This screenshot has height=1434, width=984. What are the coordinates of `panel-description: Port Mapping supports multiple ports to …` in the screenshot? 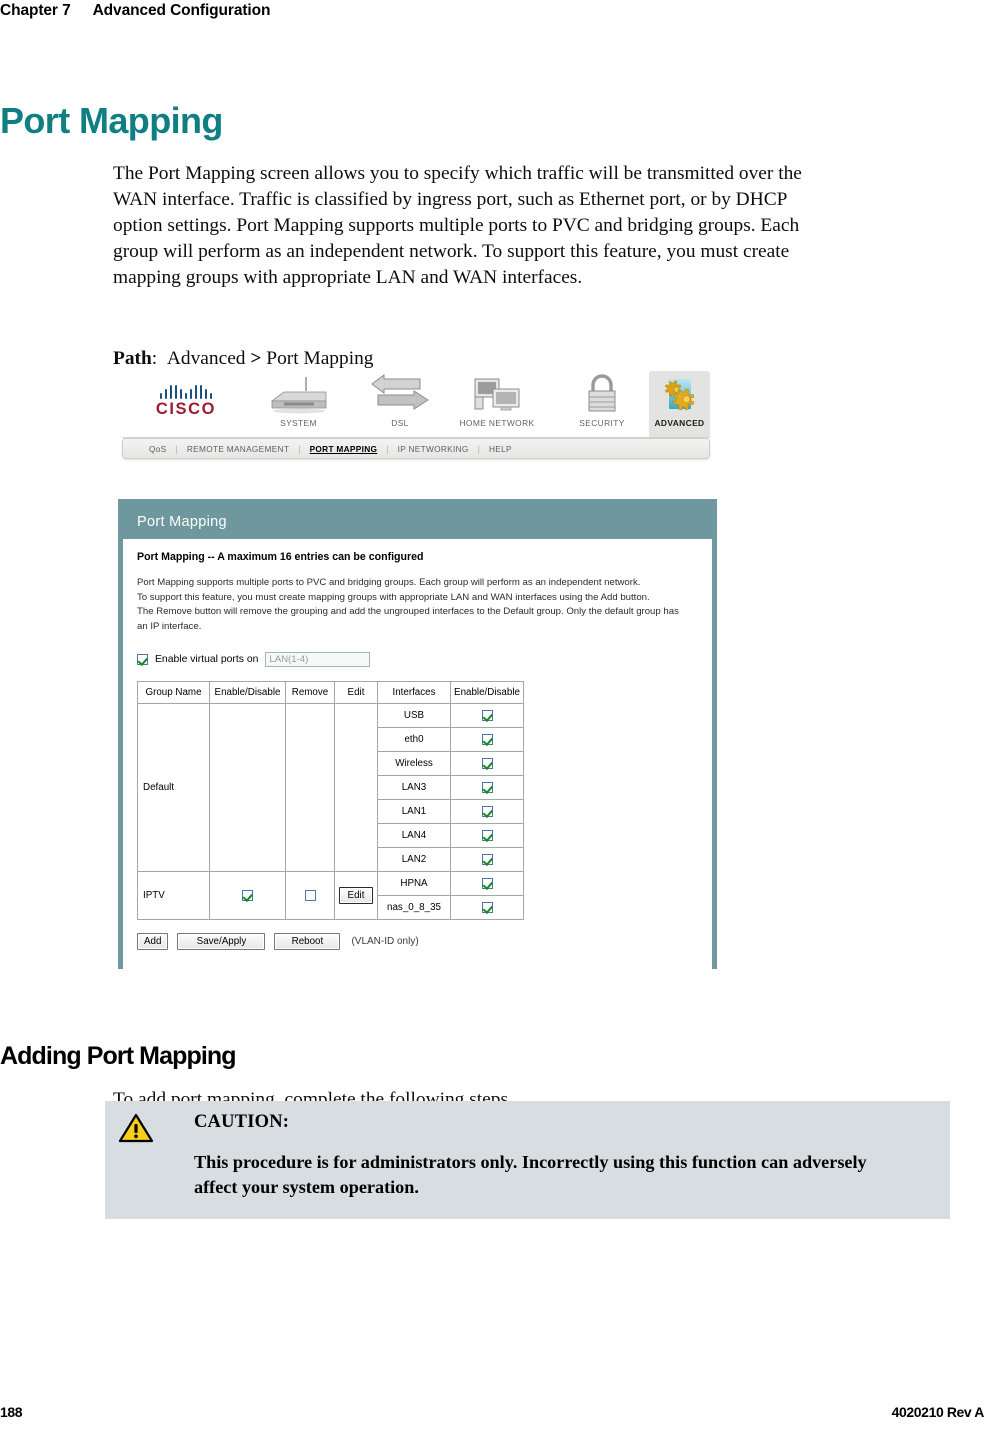 It's located at (424, 605).